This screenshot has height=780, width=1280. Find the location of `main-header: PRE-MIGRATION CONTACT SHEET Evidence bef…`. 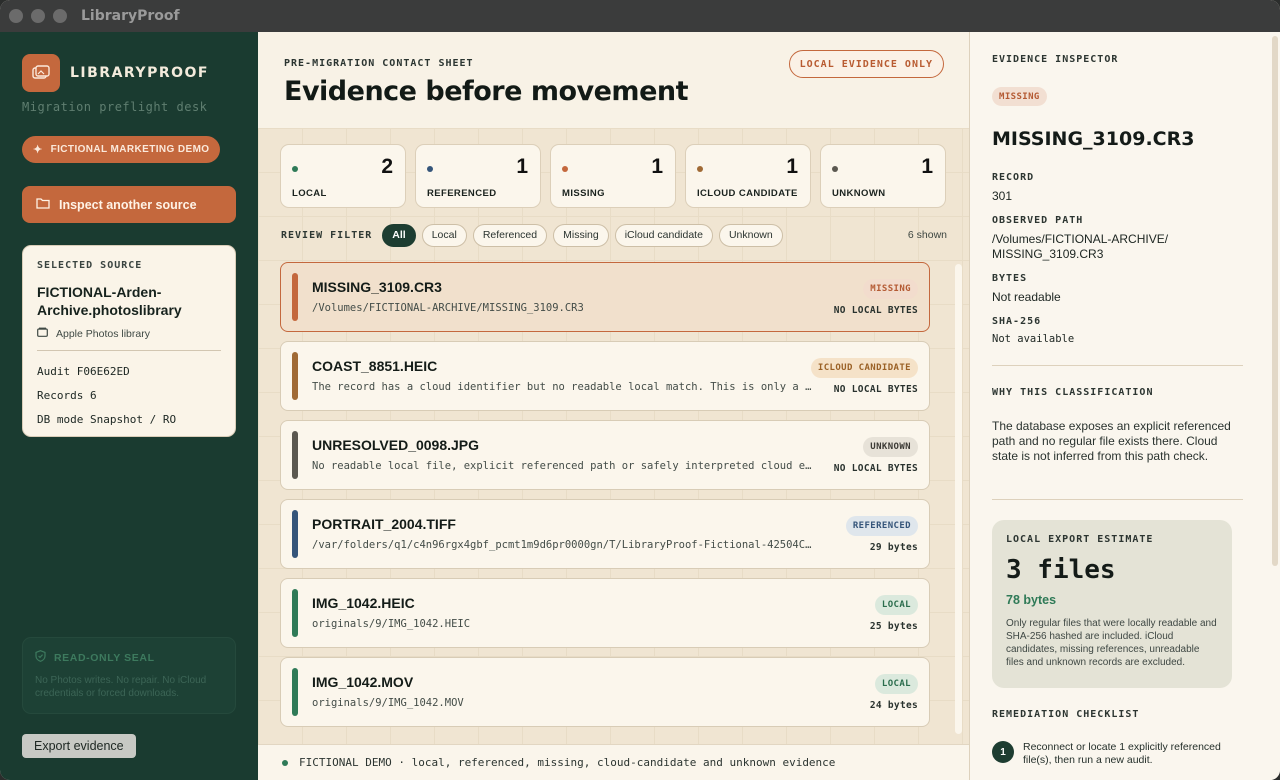

main-header: PRE-MIGRATION CONTACT SHEET Evidence bef… is located at coordinates (613, 80).